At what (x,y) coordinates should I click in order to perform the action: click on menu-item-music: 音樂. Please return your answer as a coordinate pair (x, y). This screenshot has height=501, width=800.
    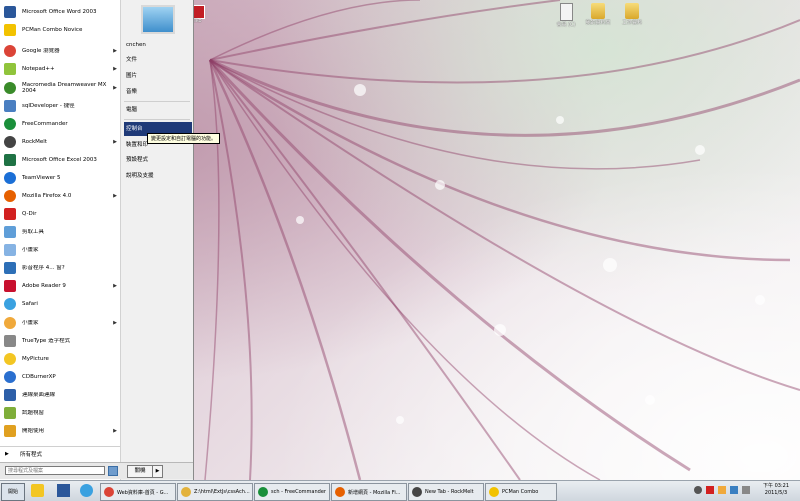
    Looking at the image, I should click on (158, 92).